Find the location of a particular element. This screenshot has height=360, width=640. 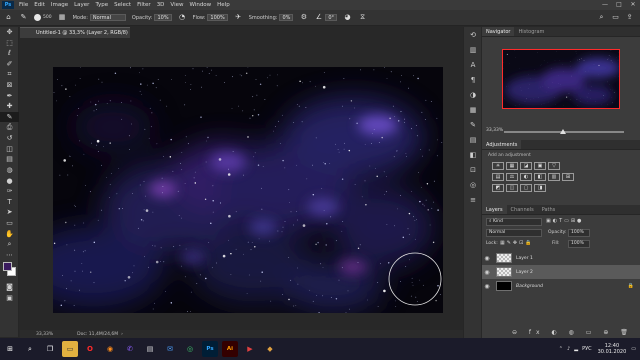

network-icon: ▂ is located at coordinates (576, 349).